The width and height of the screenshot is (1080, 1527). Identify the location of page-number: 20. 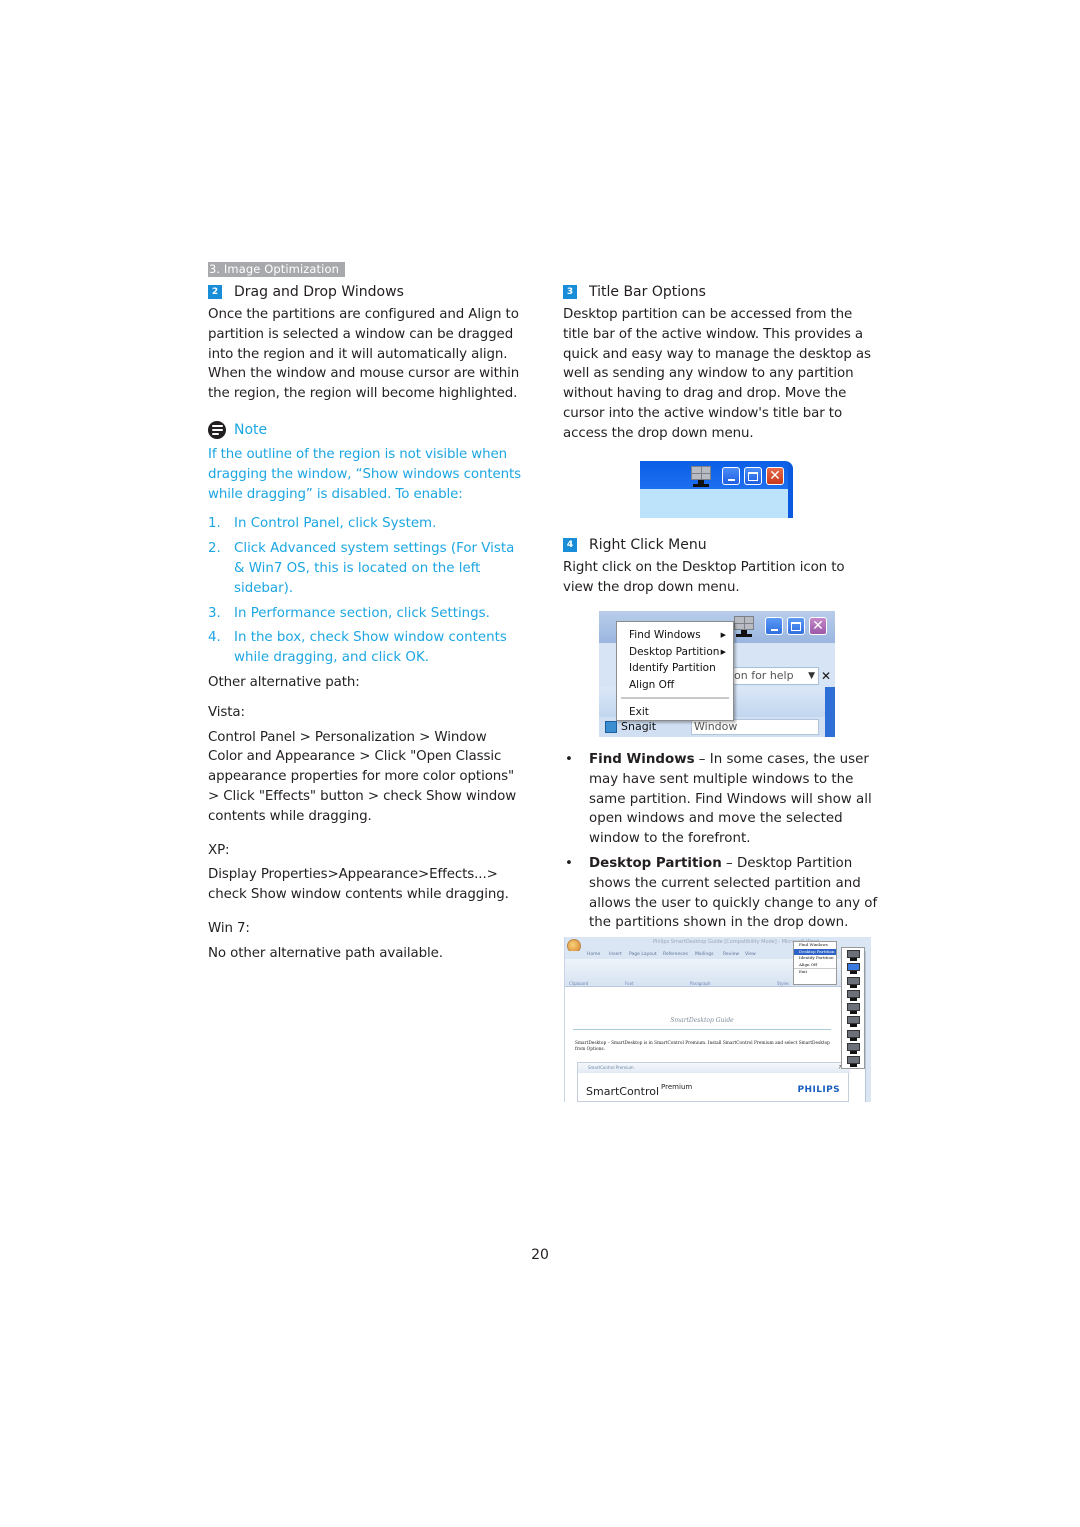
(540, 1255).